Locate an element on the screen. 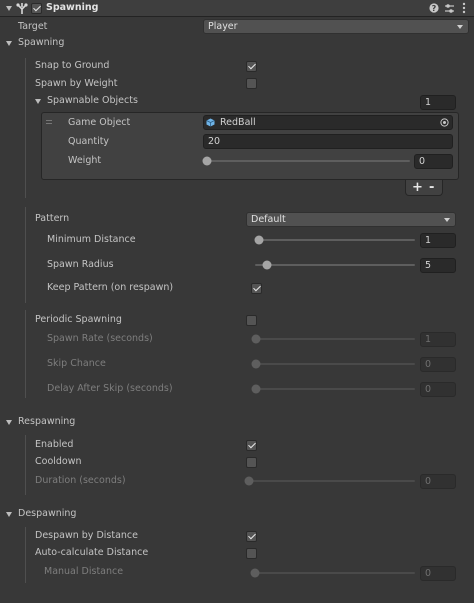 The image size is (474, 603). spawn-rate-slider-handle is located at coordinates (256, 339).